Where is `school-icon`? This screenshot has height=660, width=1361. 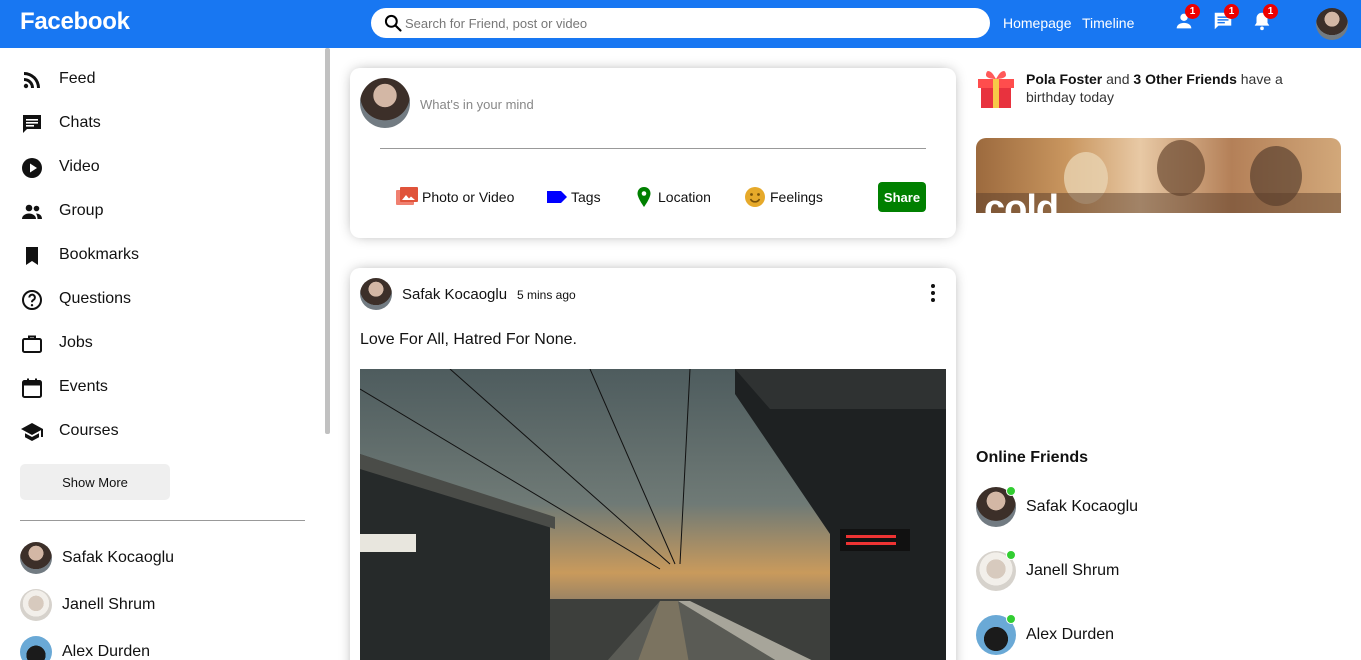 school-icon is located at coordinates (32, 432).